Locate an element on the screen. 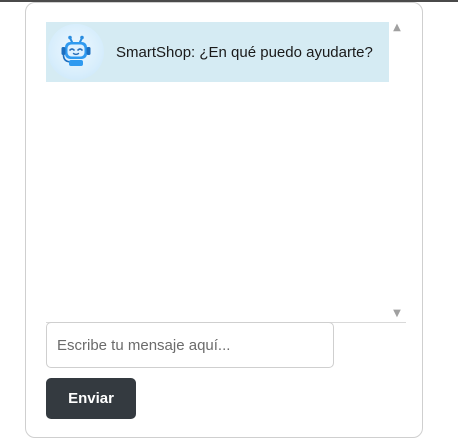 The height and width of the screenshot is (439, 458). bot-message-text: SmartShop: ¿En qué puedo ayudarte? is located at coordinates (244, 52).